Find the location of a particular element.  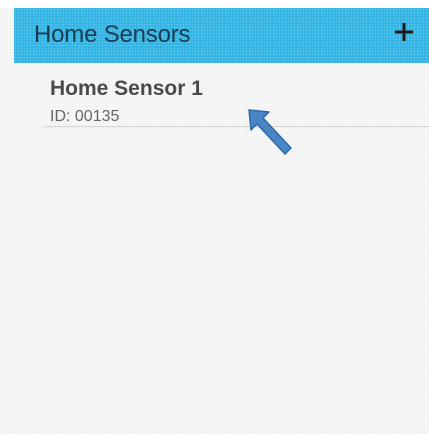

add-sensor-button is located at coordinates (404, 32).